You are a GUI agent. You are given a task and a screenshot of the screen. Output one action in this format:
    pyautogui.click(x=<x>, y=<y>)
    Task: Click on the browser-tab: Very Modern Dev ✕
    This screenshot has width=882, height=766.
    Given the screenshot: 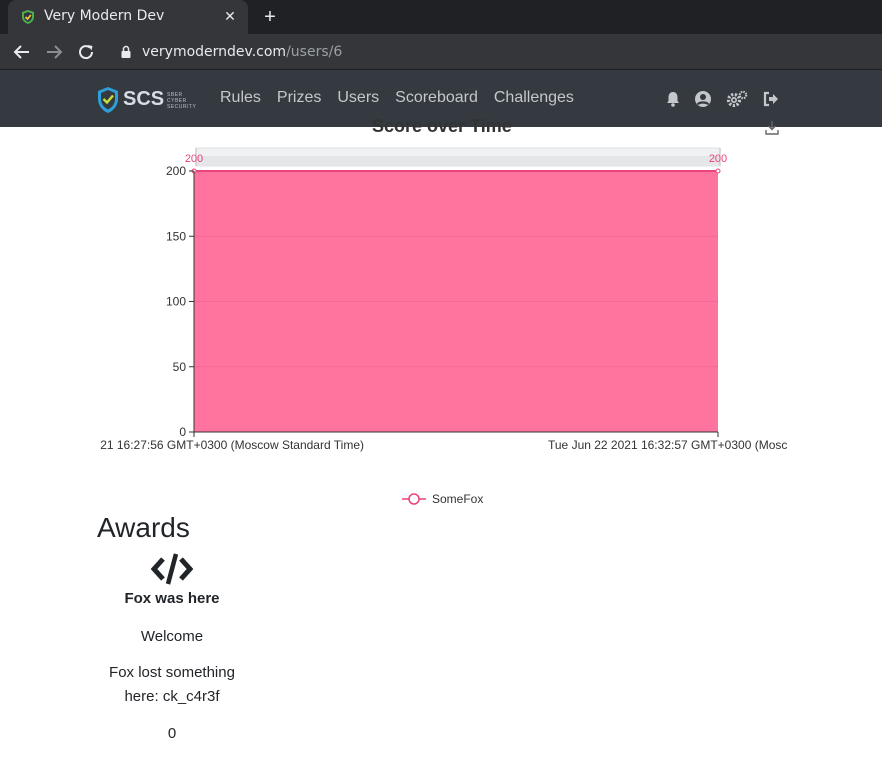 What is the action you would take?
    pyautogui.click(x=128, y=17)
    